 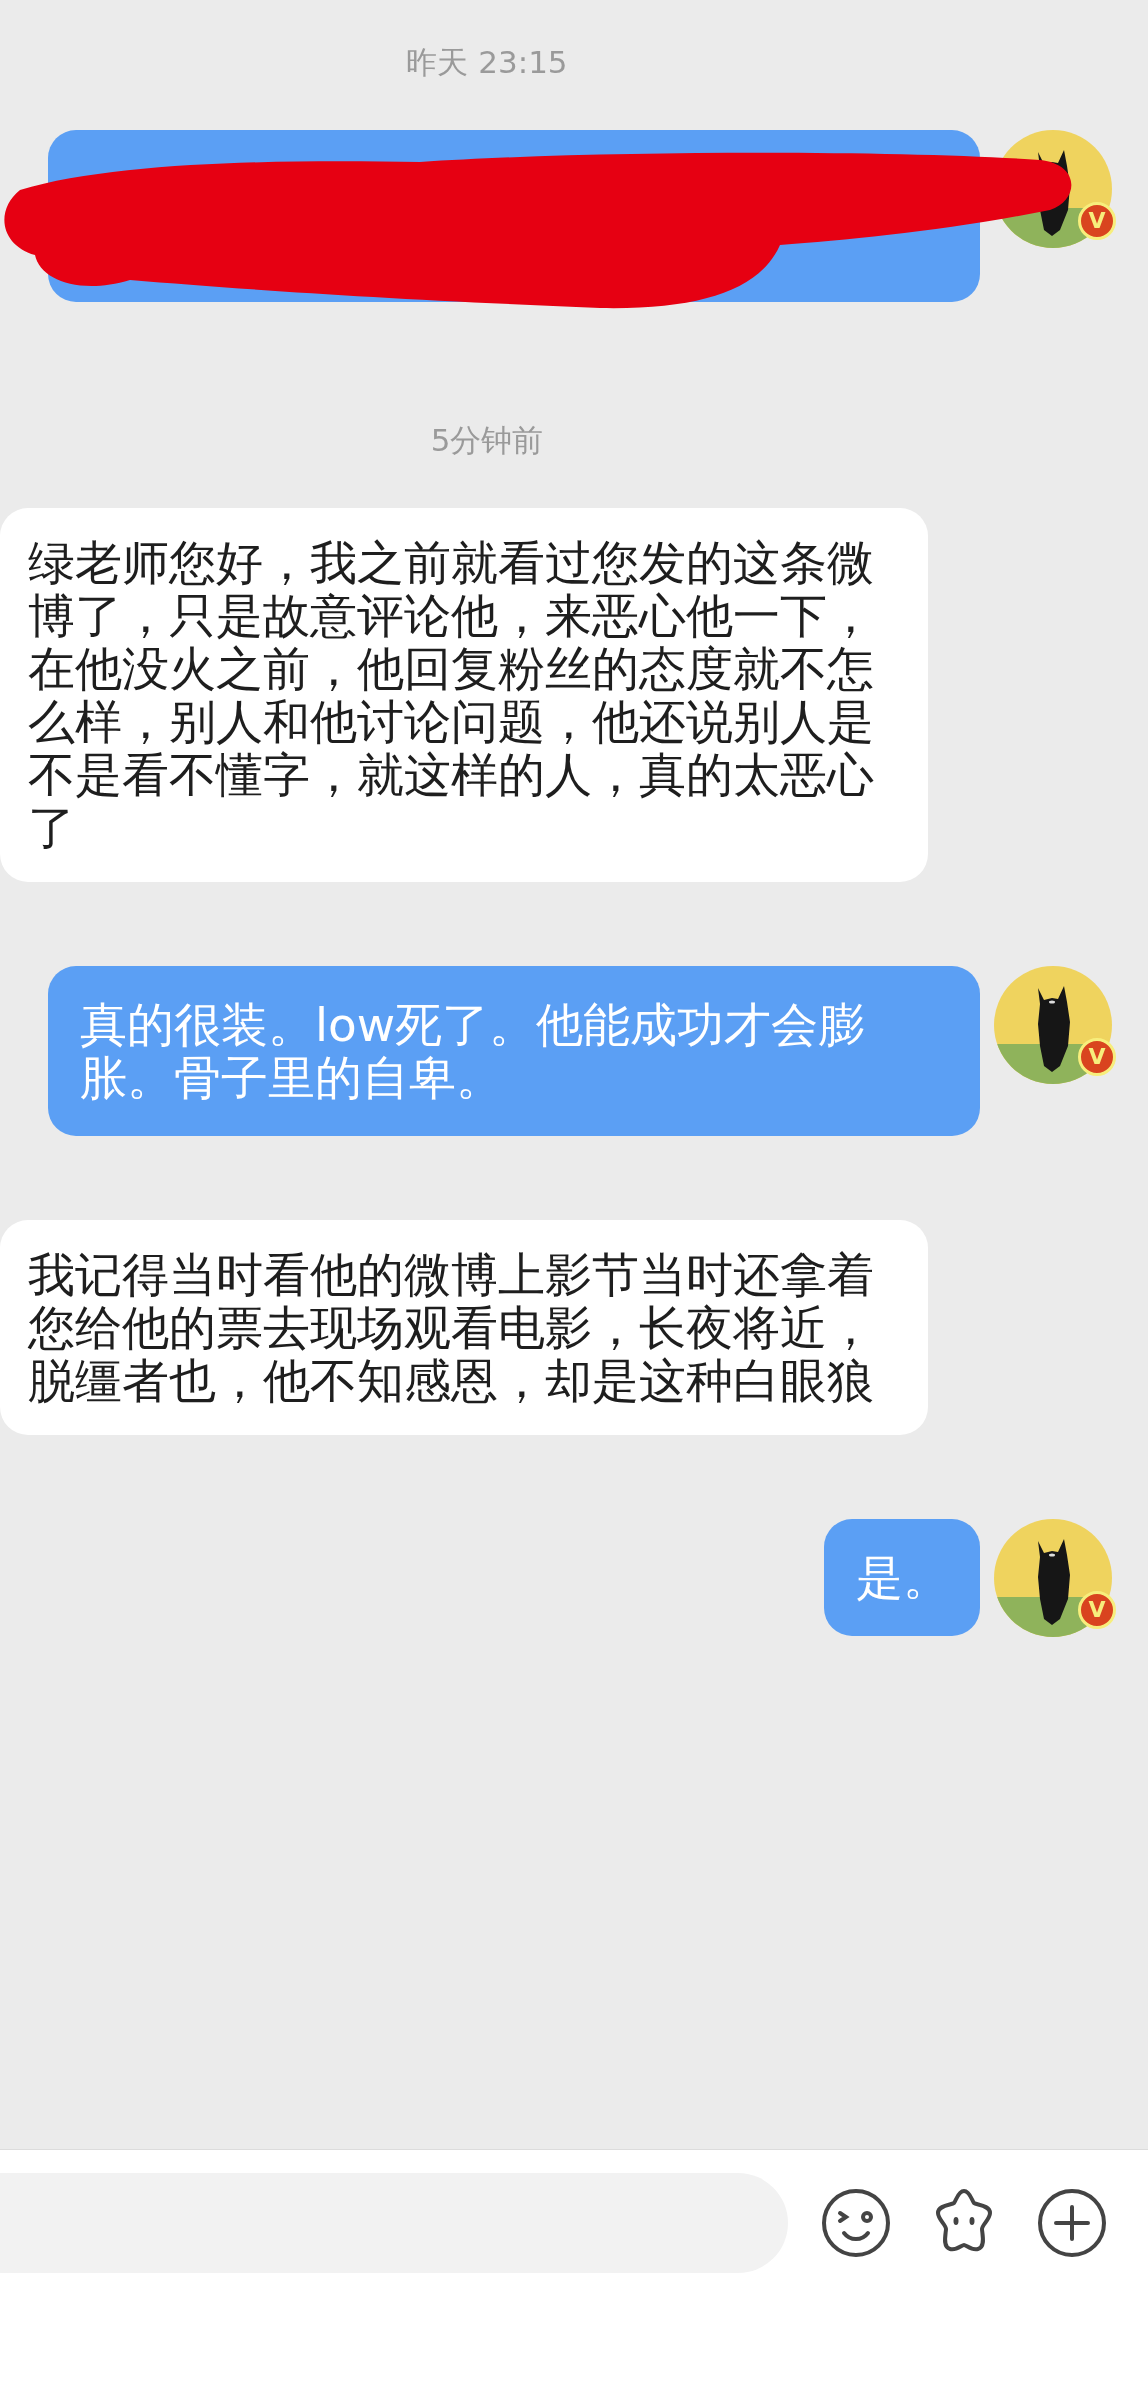 What do you see at coordinates (514, 1051) in the screenshot?
I see `message-bubble: 真的很装。low死了。他能成功才会膨胀。骨子里的自卑。` at bounding box center [514, 1051].